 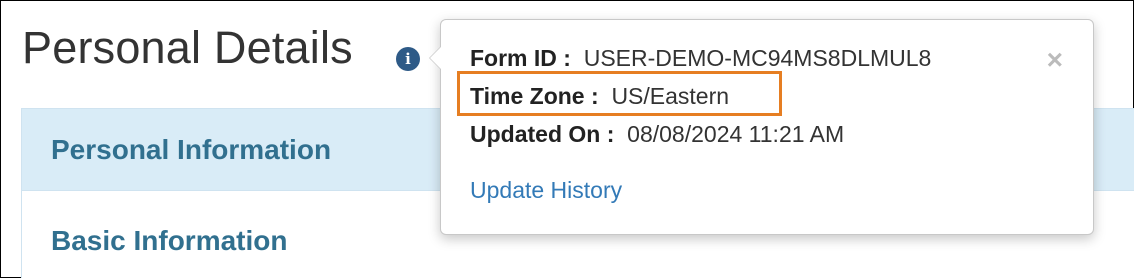 I want to click on form-id-row: Form ID : USER-DEMO-MC94MS8DLMUL8, so click(x=700, y=58).